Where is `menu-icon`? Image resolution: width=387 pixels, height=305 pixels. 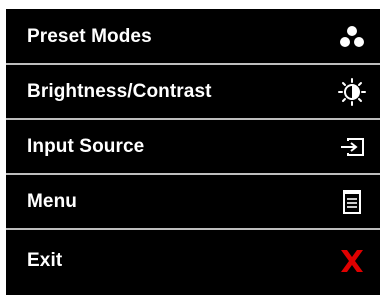 menu-icon is located at coordinates (352, 202).